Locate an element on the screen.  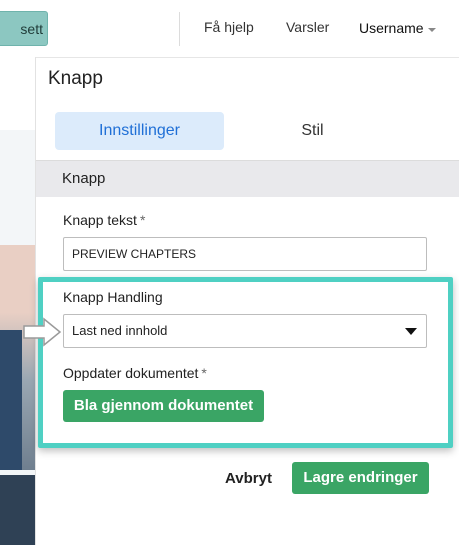
cancel-button: Avbryt is located at coordinates (248, 478).